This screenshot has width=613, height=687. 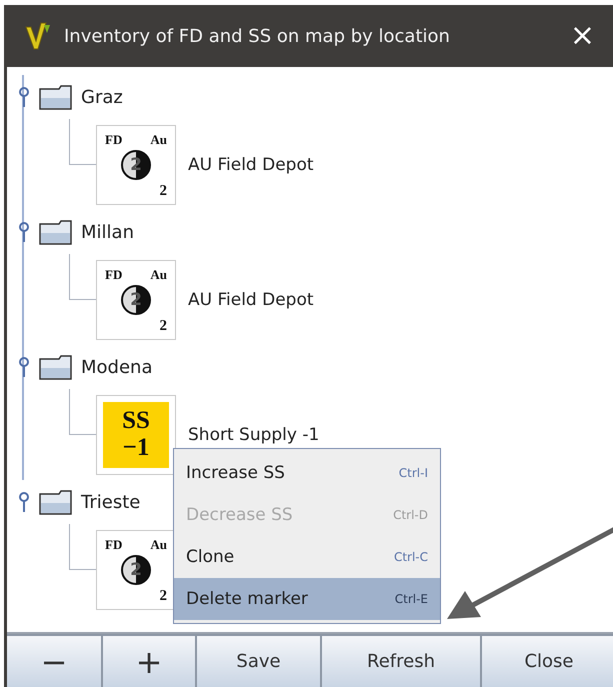 I want to click on marker-label: Short Supply -1, so click(x=254, y=434).